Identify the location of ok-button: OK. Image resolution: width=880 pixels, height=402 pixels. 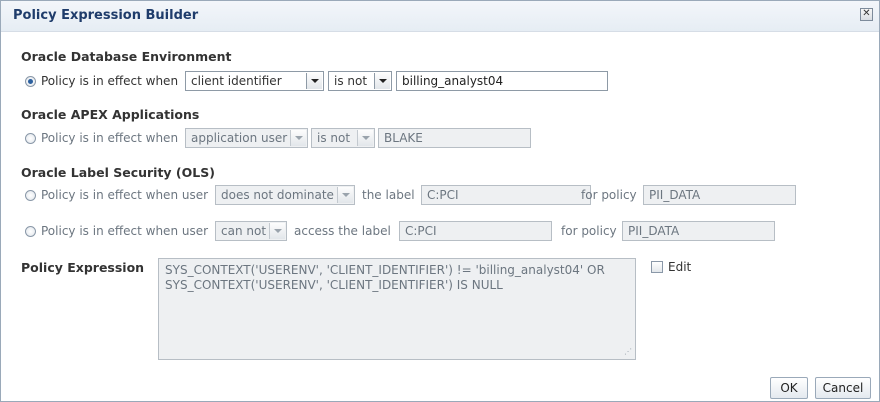
(789, 388).